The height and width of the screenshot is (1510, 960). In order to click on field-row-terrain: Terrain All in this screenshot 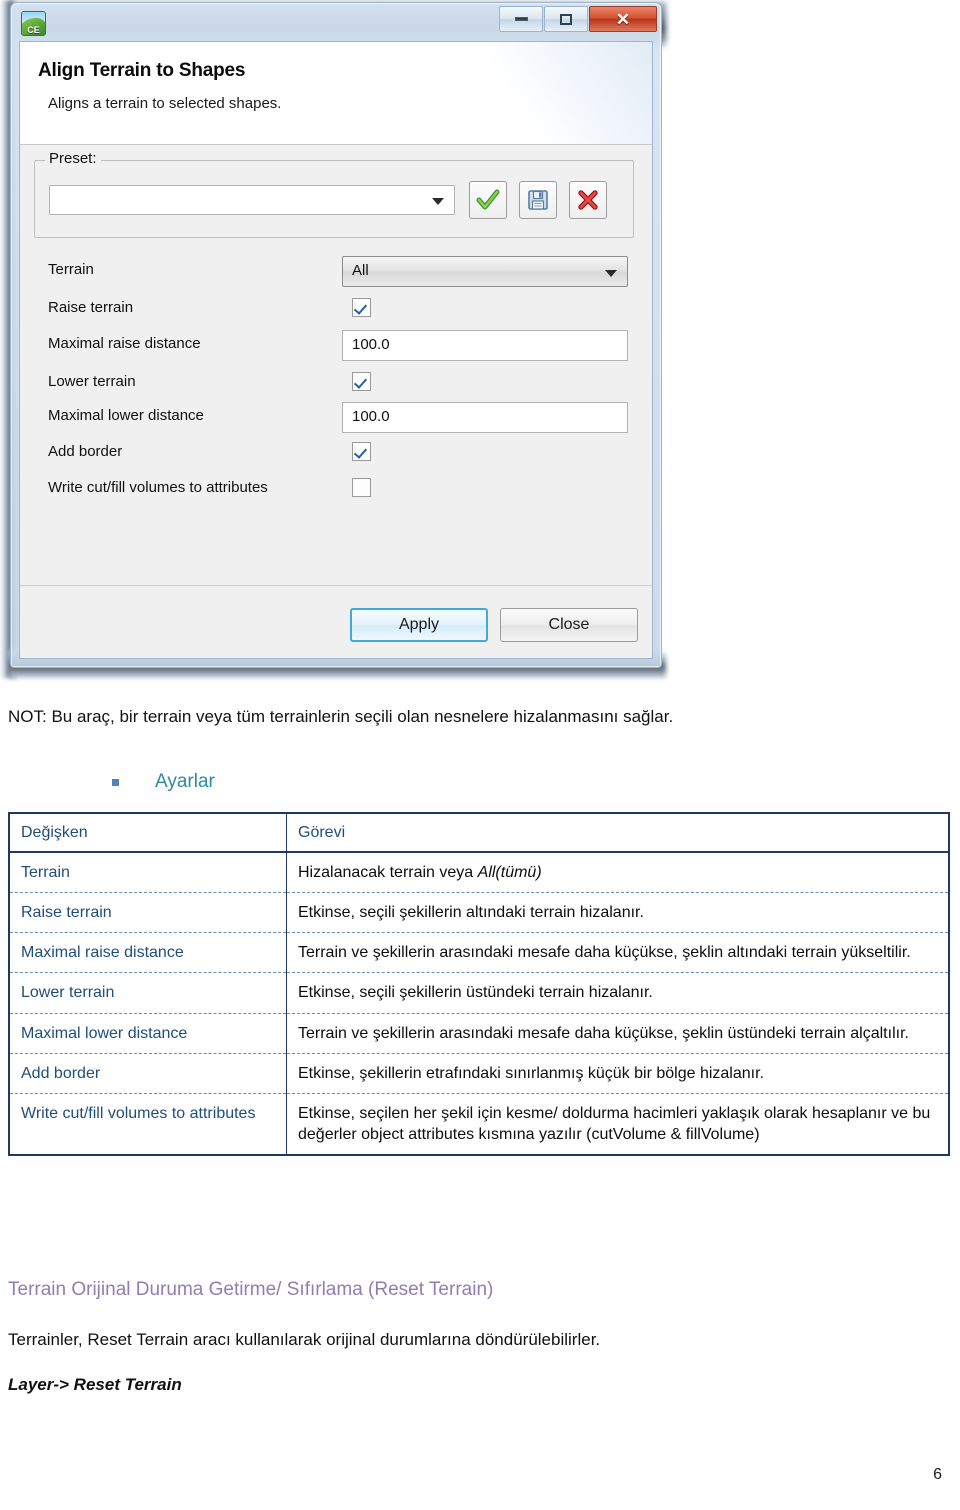, I will do `click(336, 272)`.